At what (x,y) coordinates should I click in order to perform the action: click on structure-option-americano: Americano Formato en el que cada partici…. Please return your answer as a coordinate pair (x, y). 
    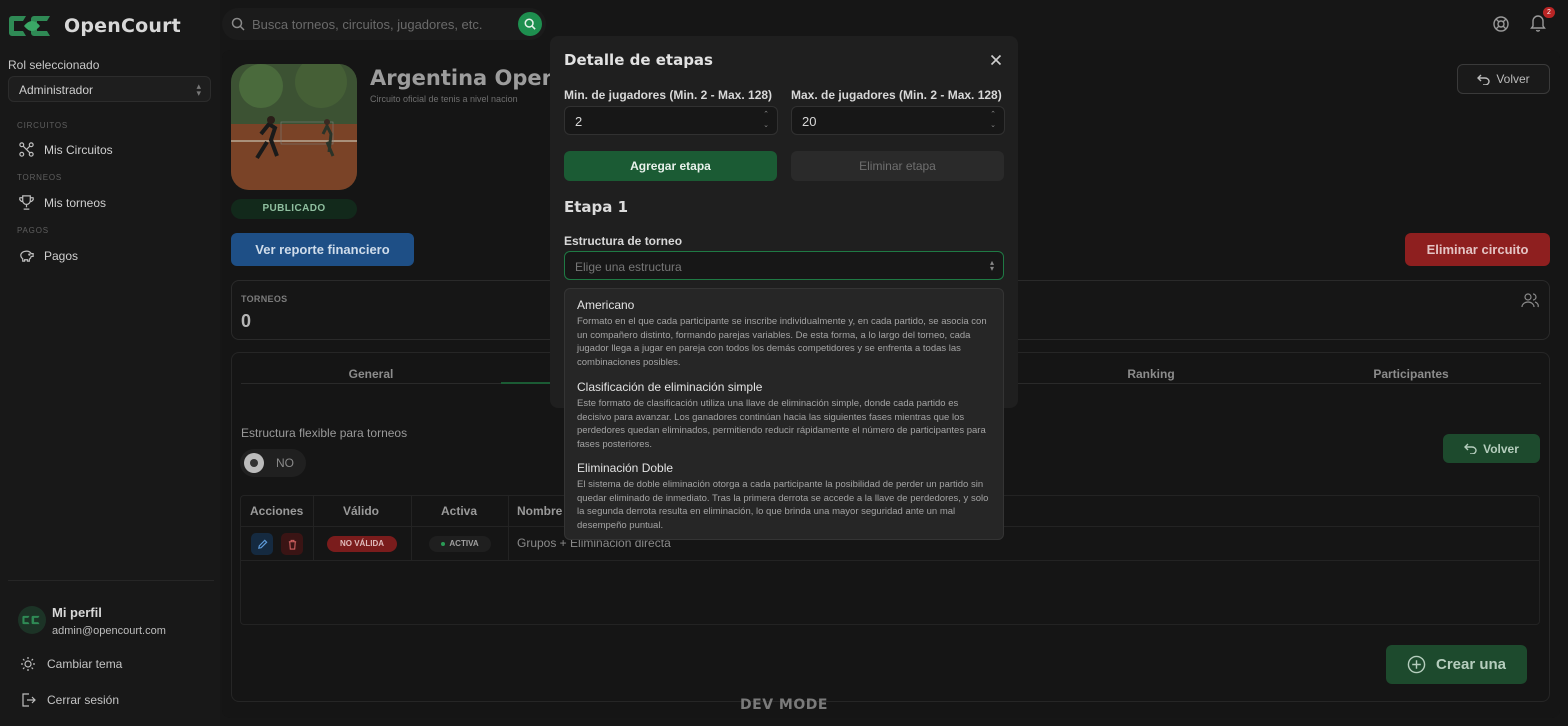
    Looking at the image, I should click on (784, 333).